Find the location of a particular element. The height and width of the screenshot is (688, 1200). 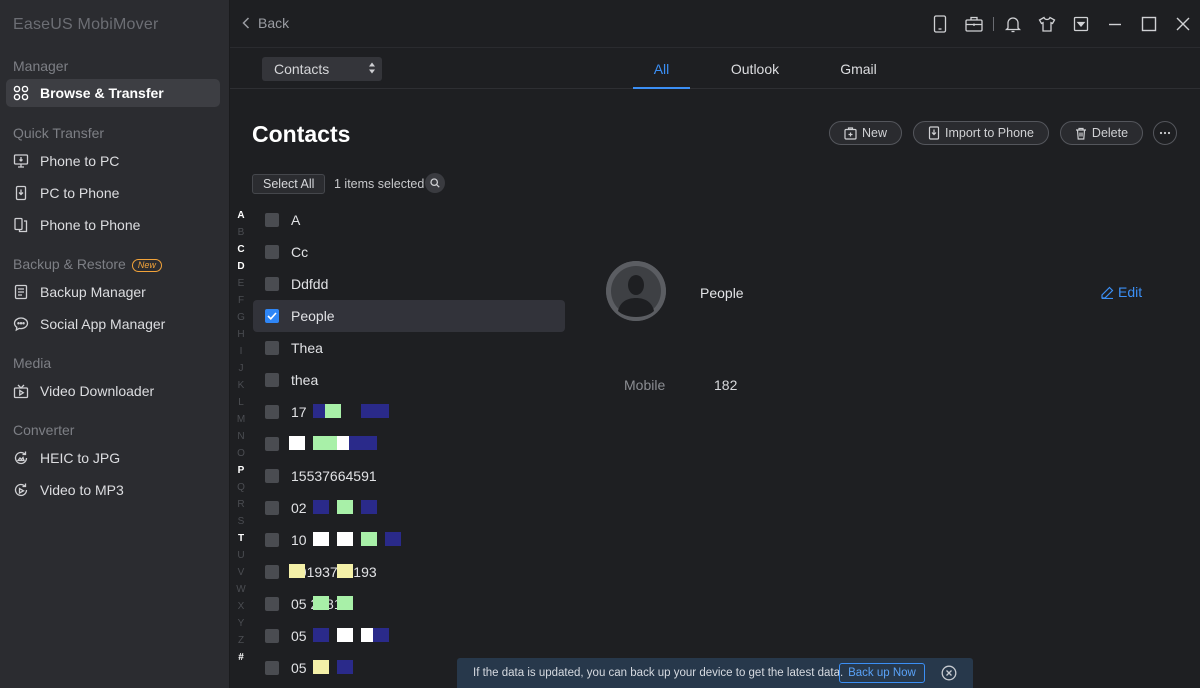

close-circle-icon is located at coordinates (949, 673).